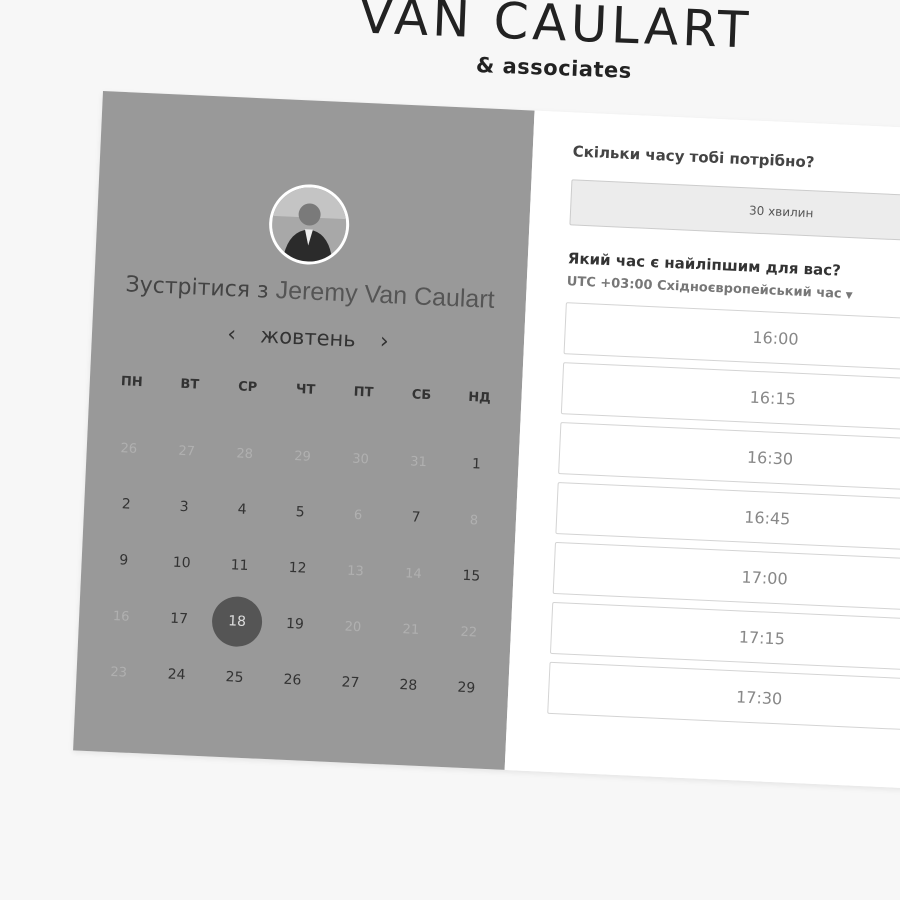 This screenshot has height=900, width=900. I want to click on calendar-day: 30, so click(360, 459).